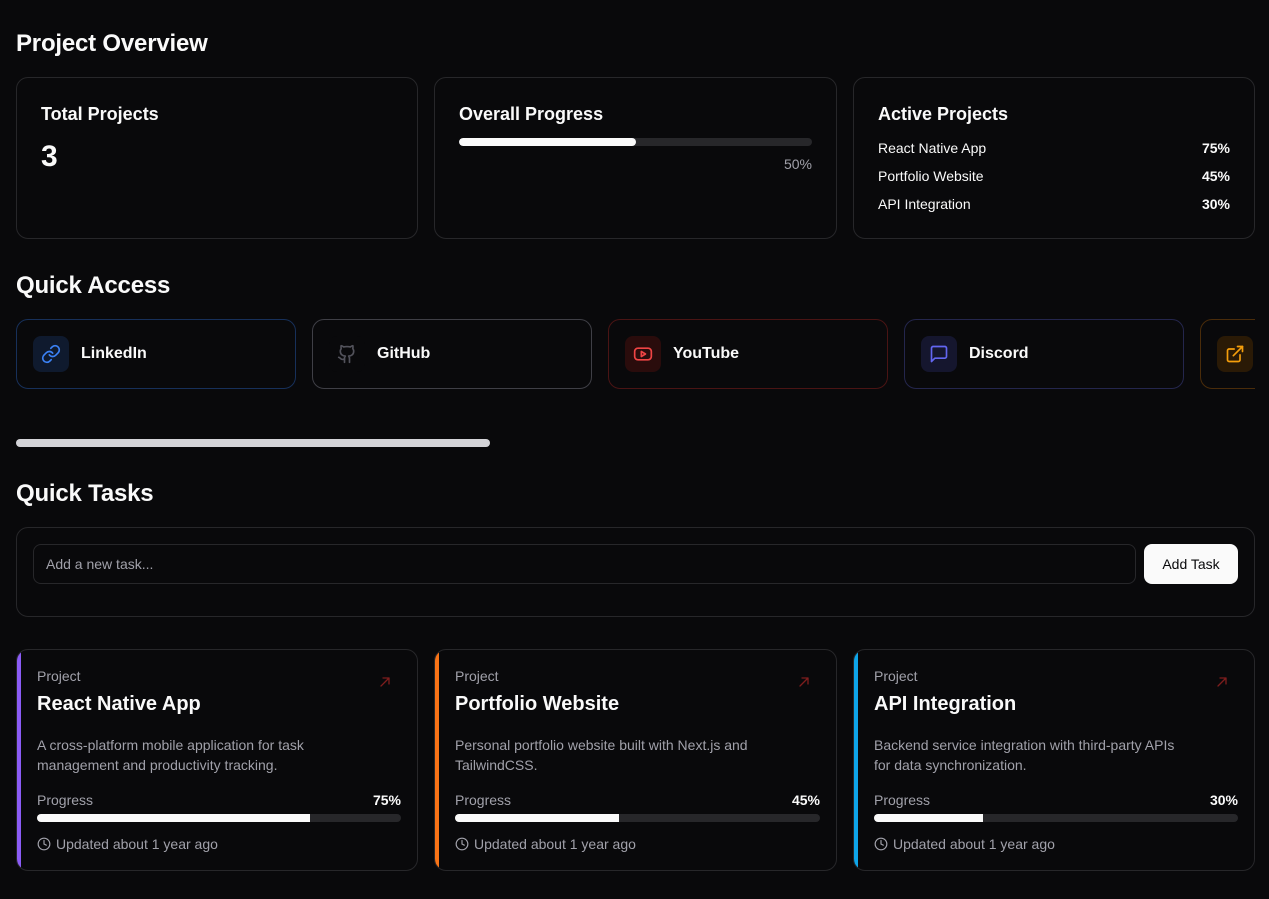  I want to click on quick-link-label: LinkedIn, so click(114, 353).